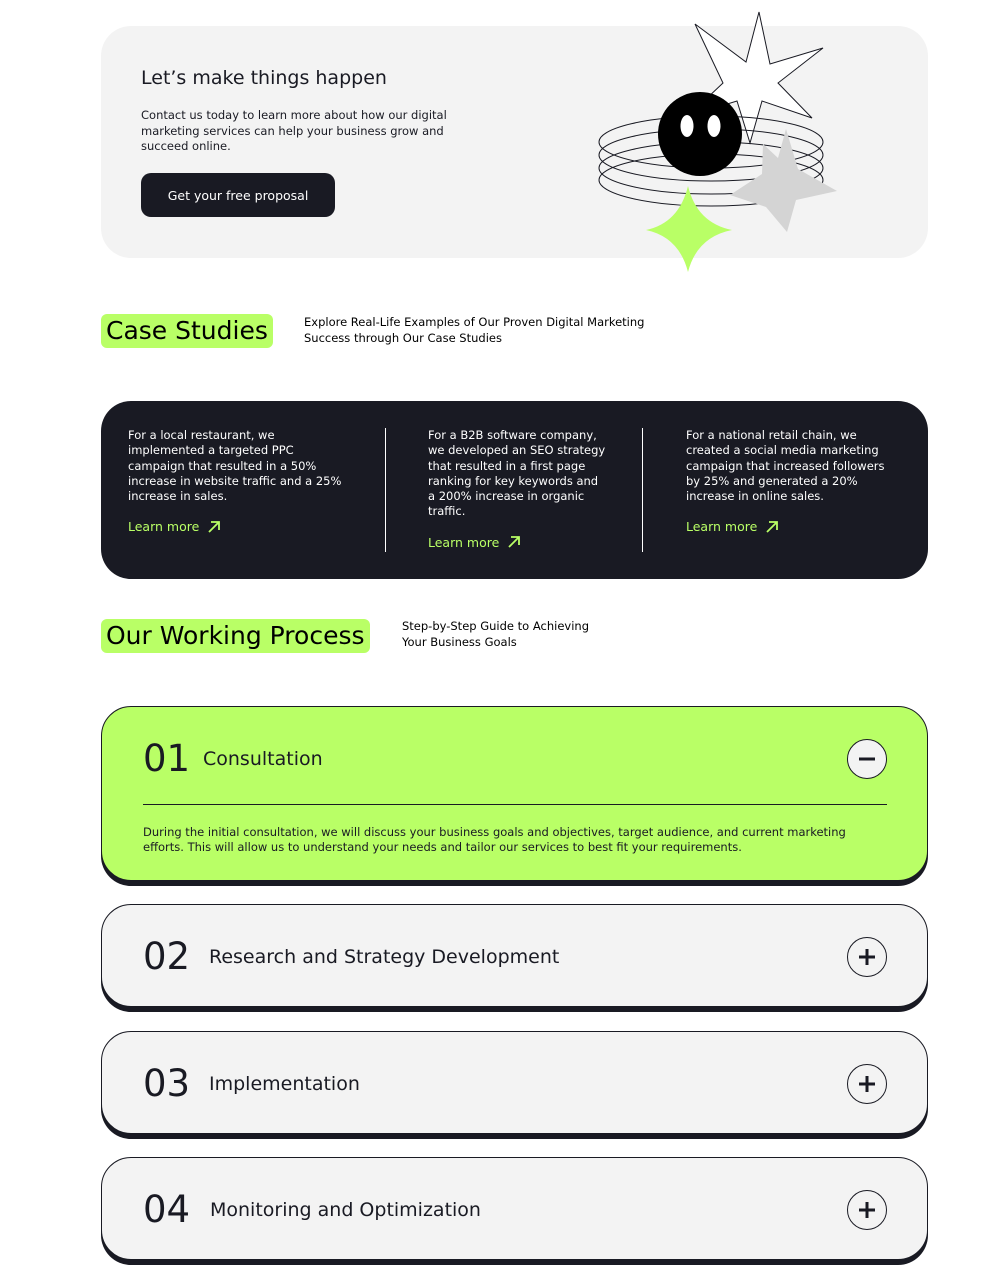 This screenshot has width=997, height=1277. Describe the element at coordinates (235, 636) in the screenshot. I see `working-process-heading: Our Working Process` at that location.